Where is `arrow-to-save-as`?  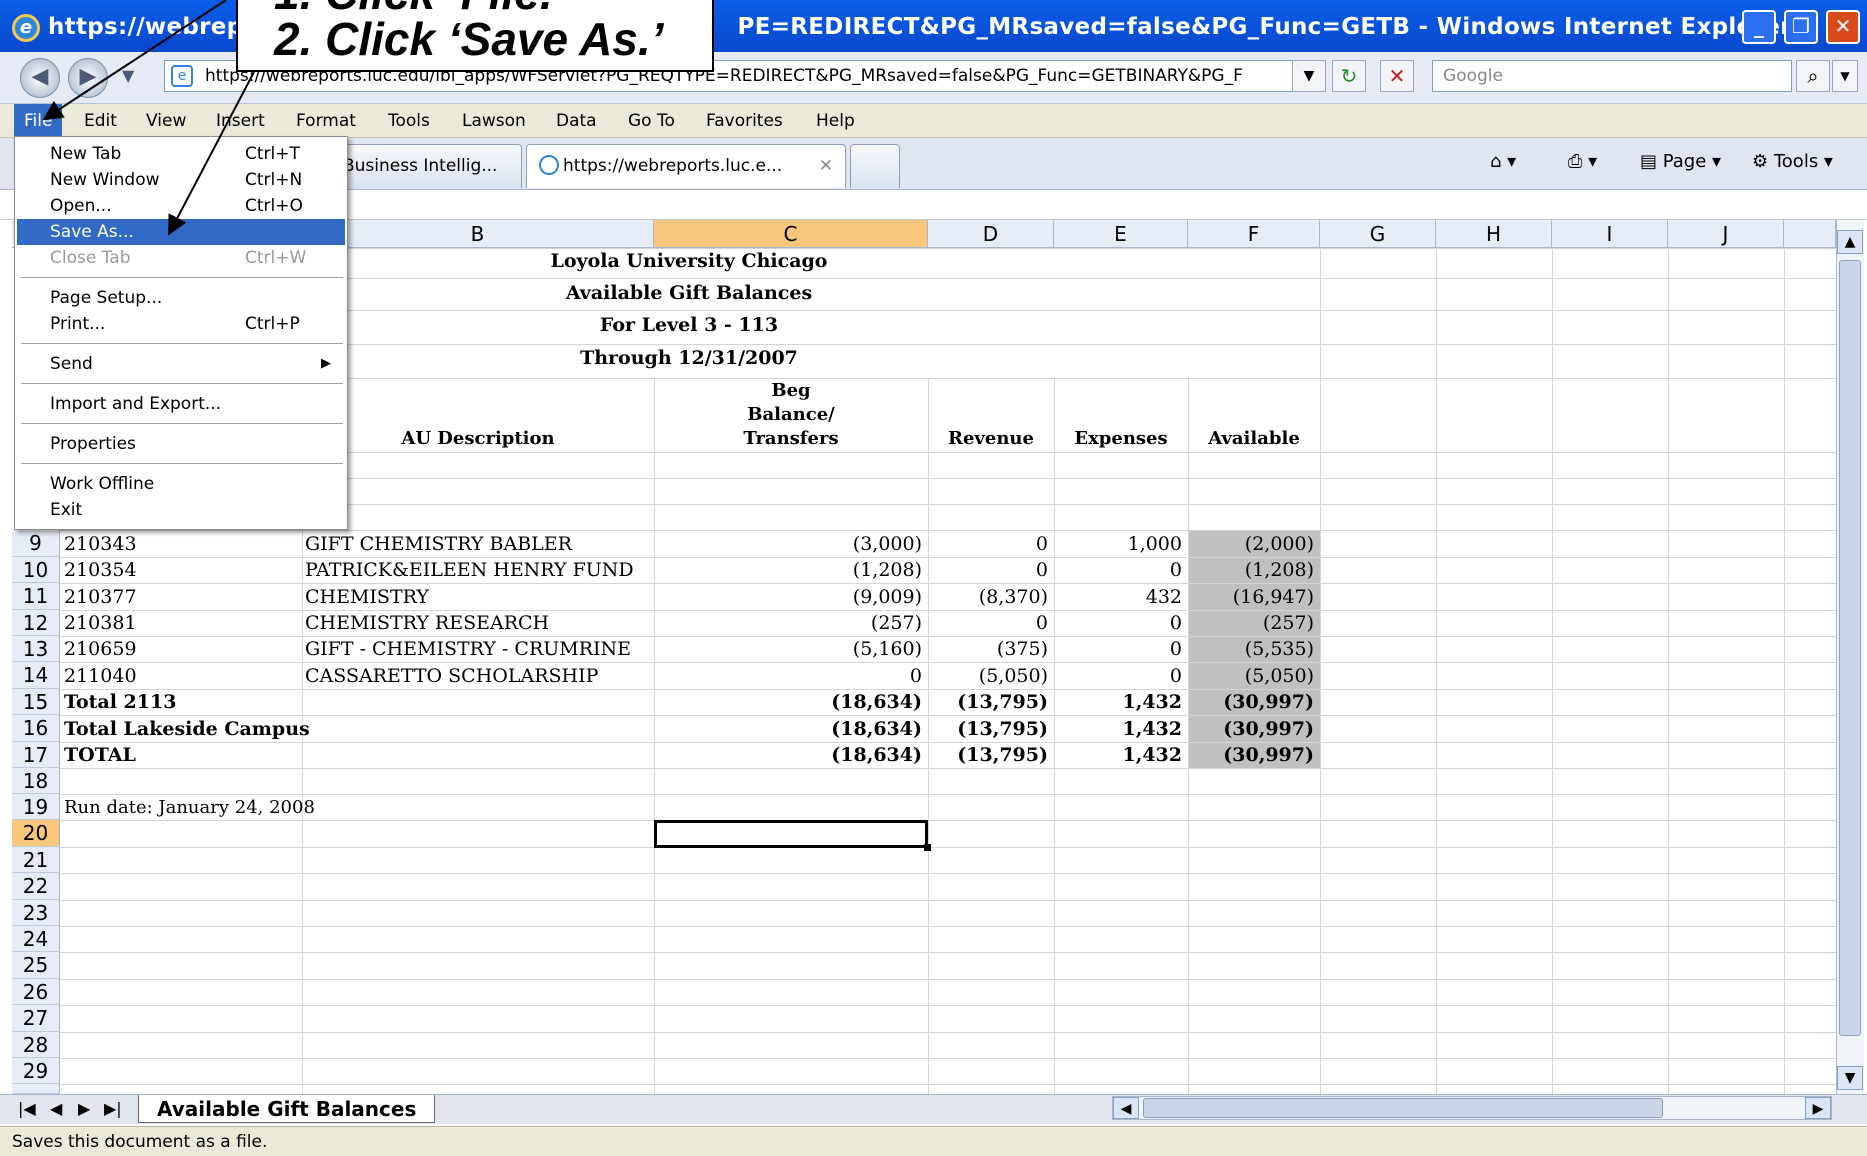
arrow-to-save-as is located at coordinates (211, 153).